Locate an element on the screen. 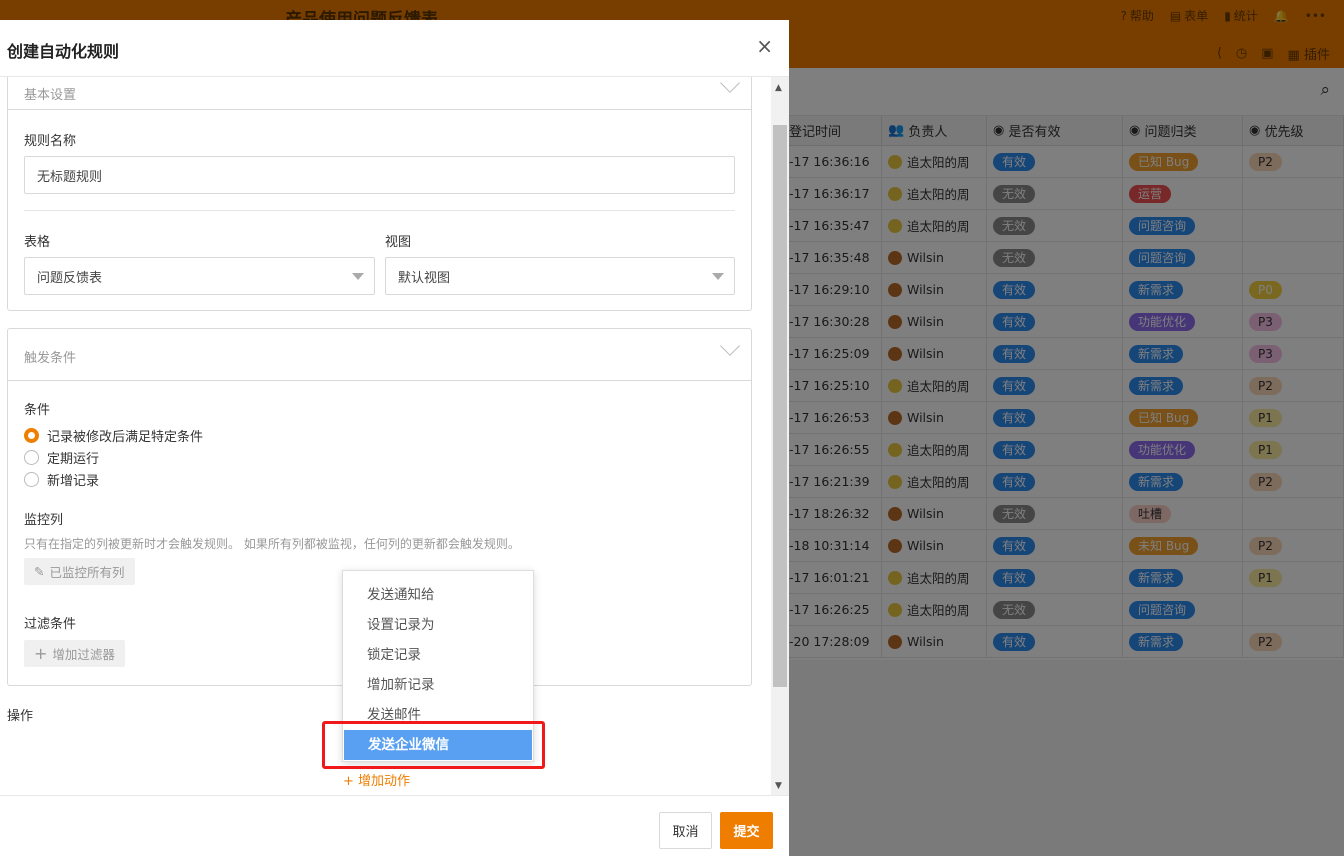 The image size is (1344, 856). condition-label: 条件 is located at coordinates (37, 410).